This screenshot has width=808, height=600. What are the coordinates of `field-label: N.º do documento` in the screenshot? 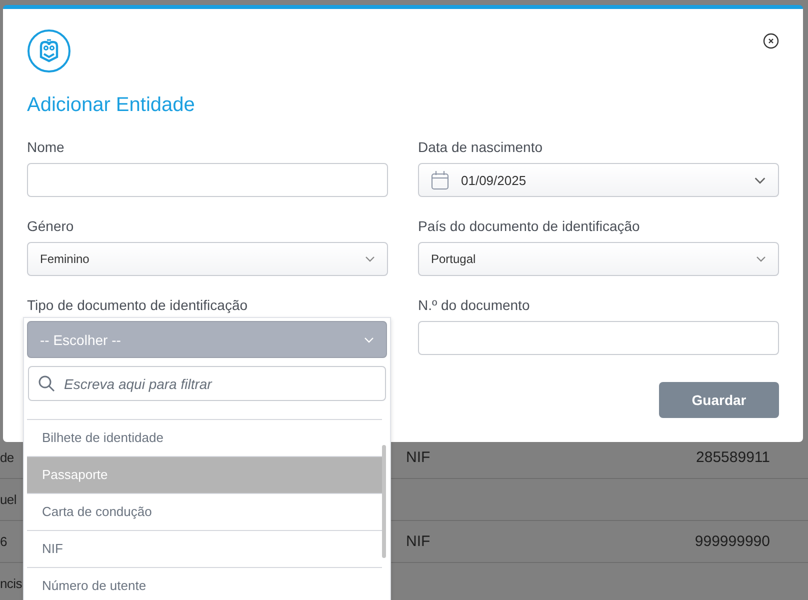 It's located at (474, 305).